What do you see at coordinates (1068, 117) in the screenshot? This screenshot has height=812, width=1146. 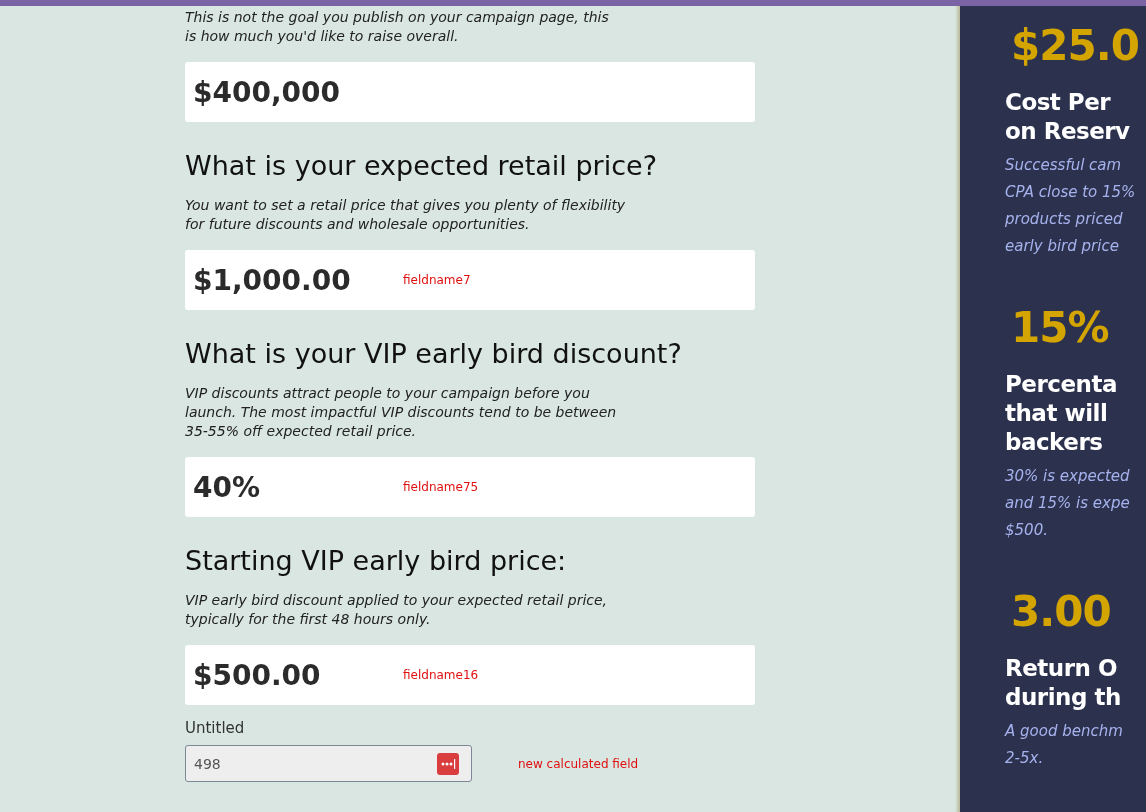 I see `metric-title: Cost Per on Reserv` at bounding box center [1068, 117].